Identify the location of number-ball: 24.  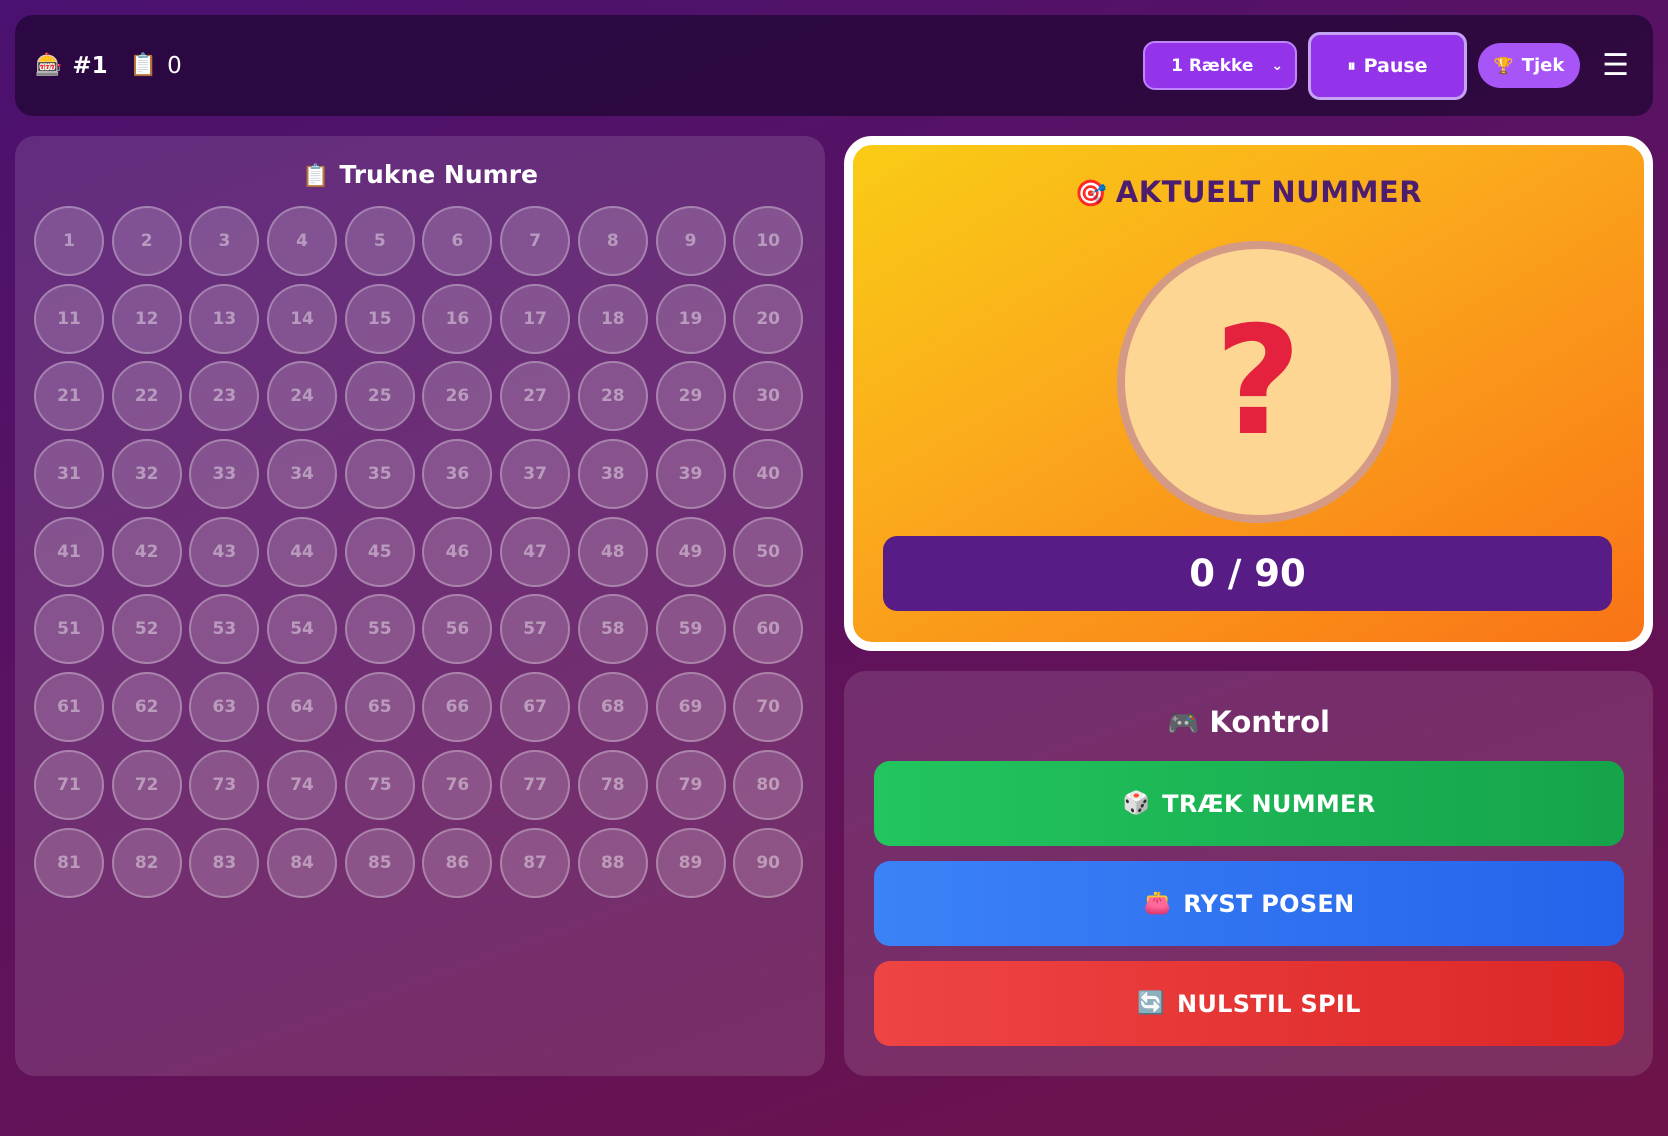
(302, 396).